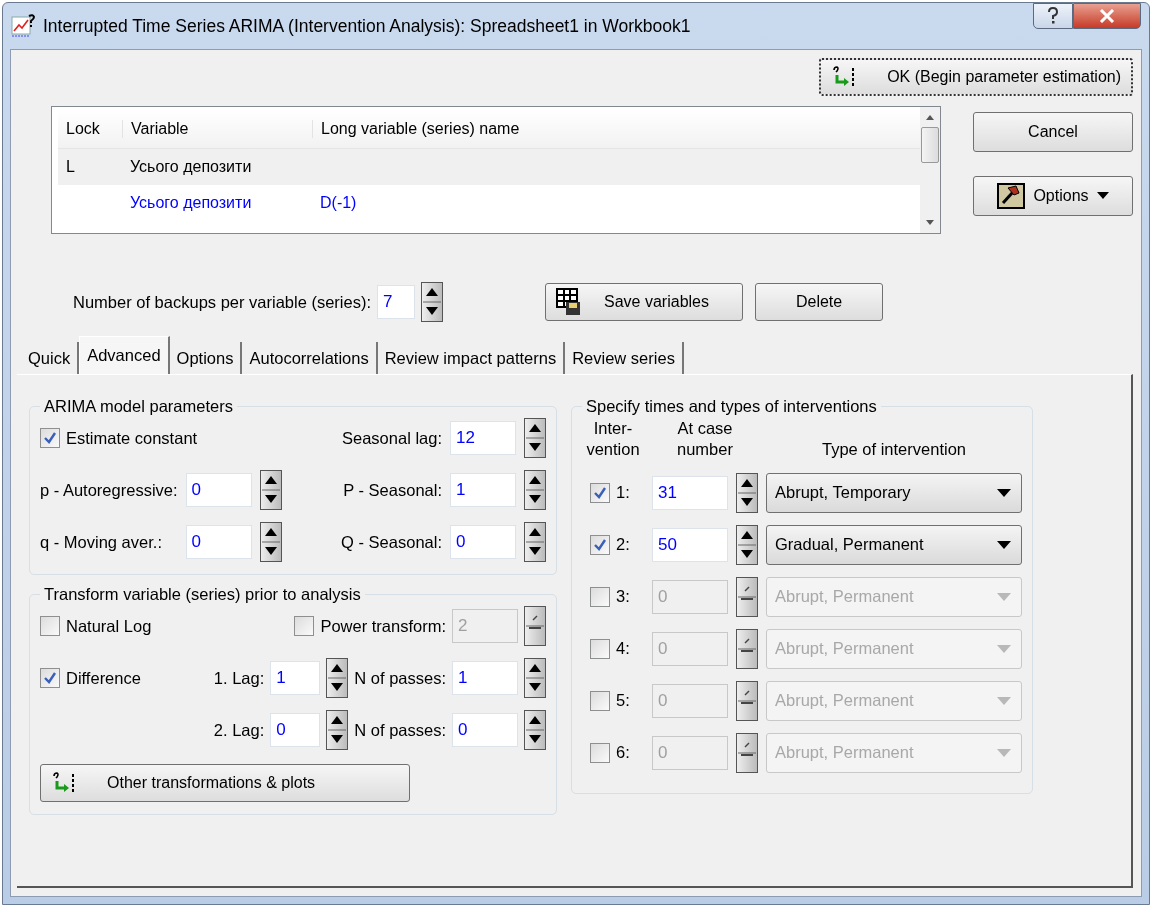 Image resolution: width=1166 pixels, height=915 pixels. Describe the element at coordinates (930, 223) in the screenshot. I see `down-arrow-icon` at that location.